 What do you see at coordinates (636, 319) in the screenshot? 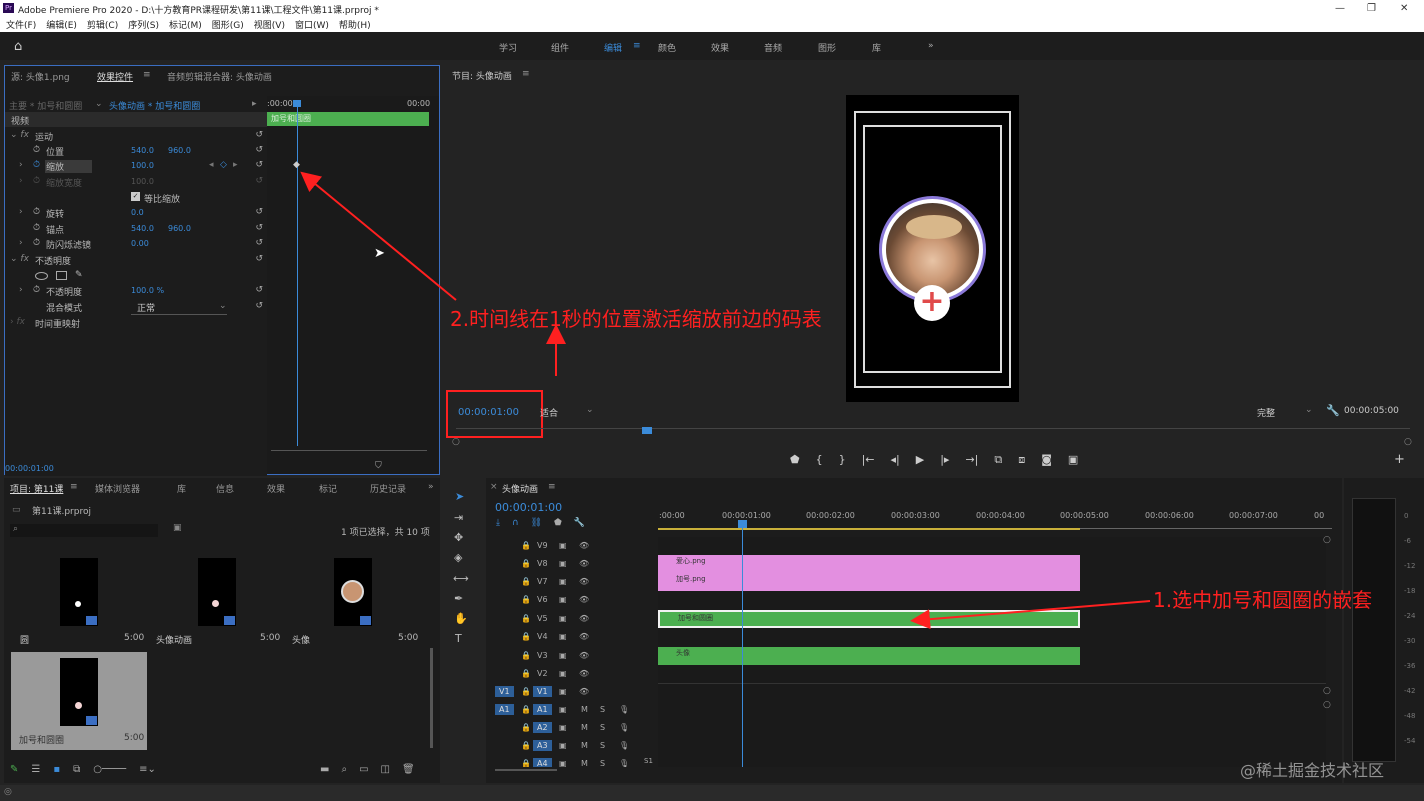
I see `annotation-step-2: 2.时间线在1秒的位置激活缩放前边的码表` at bounding box center [636, 319].